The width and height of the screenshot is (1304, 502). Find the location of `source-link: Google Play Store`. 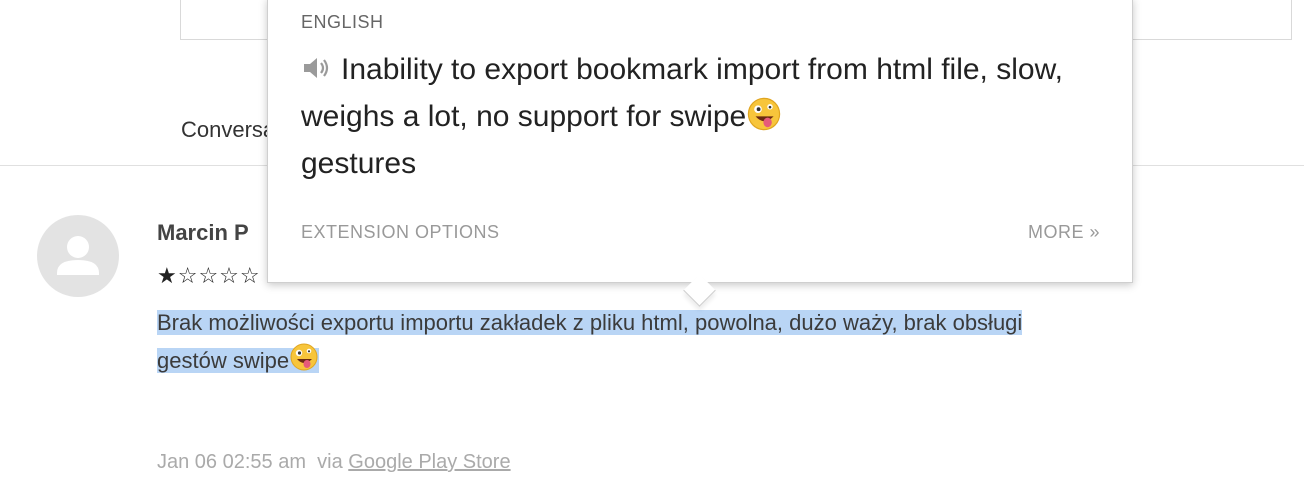

source-link: Google Play Store is located at coordinates (429, 462).